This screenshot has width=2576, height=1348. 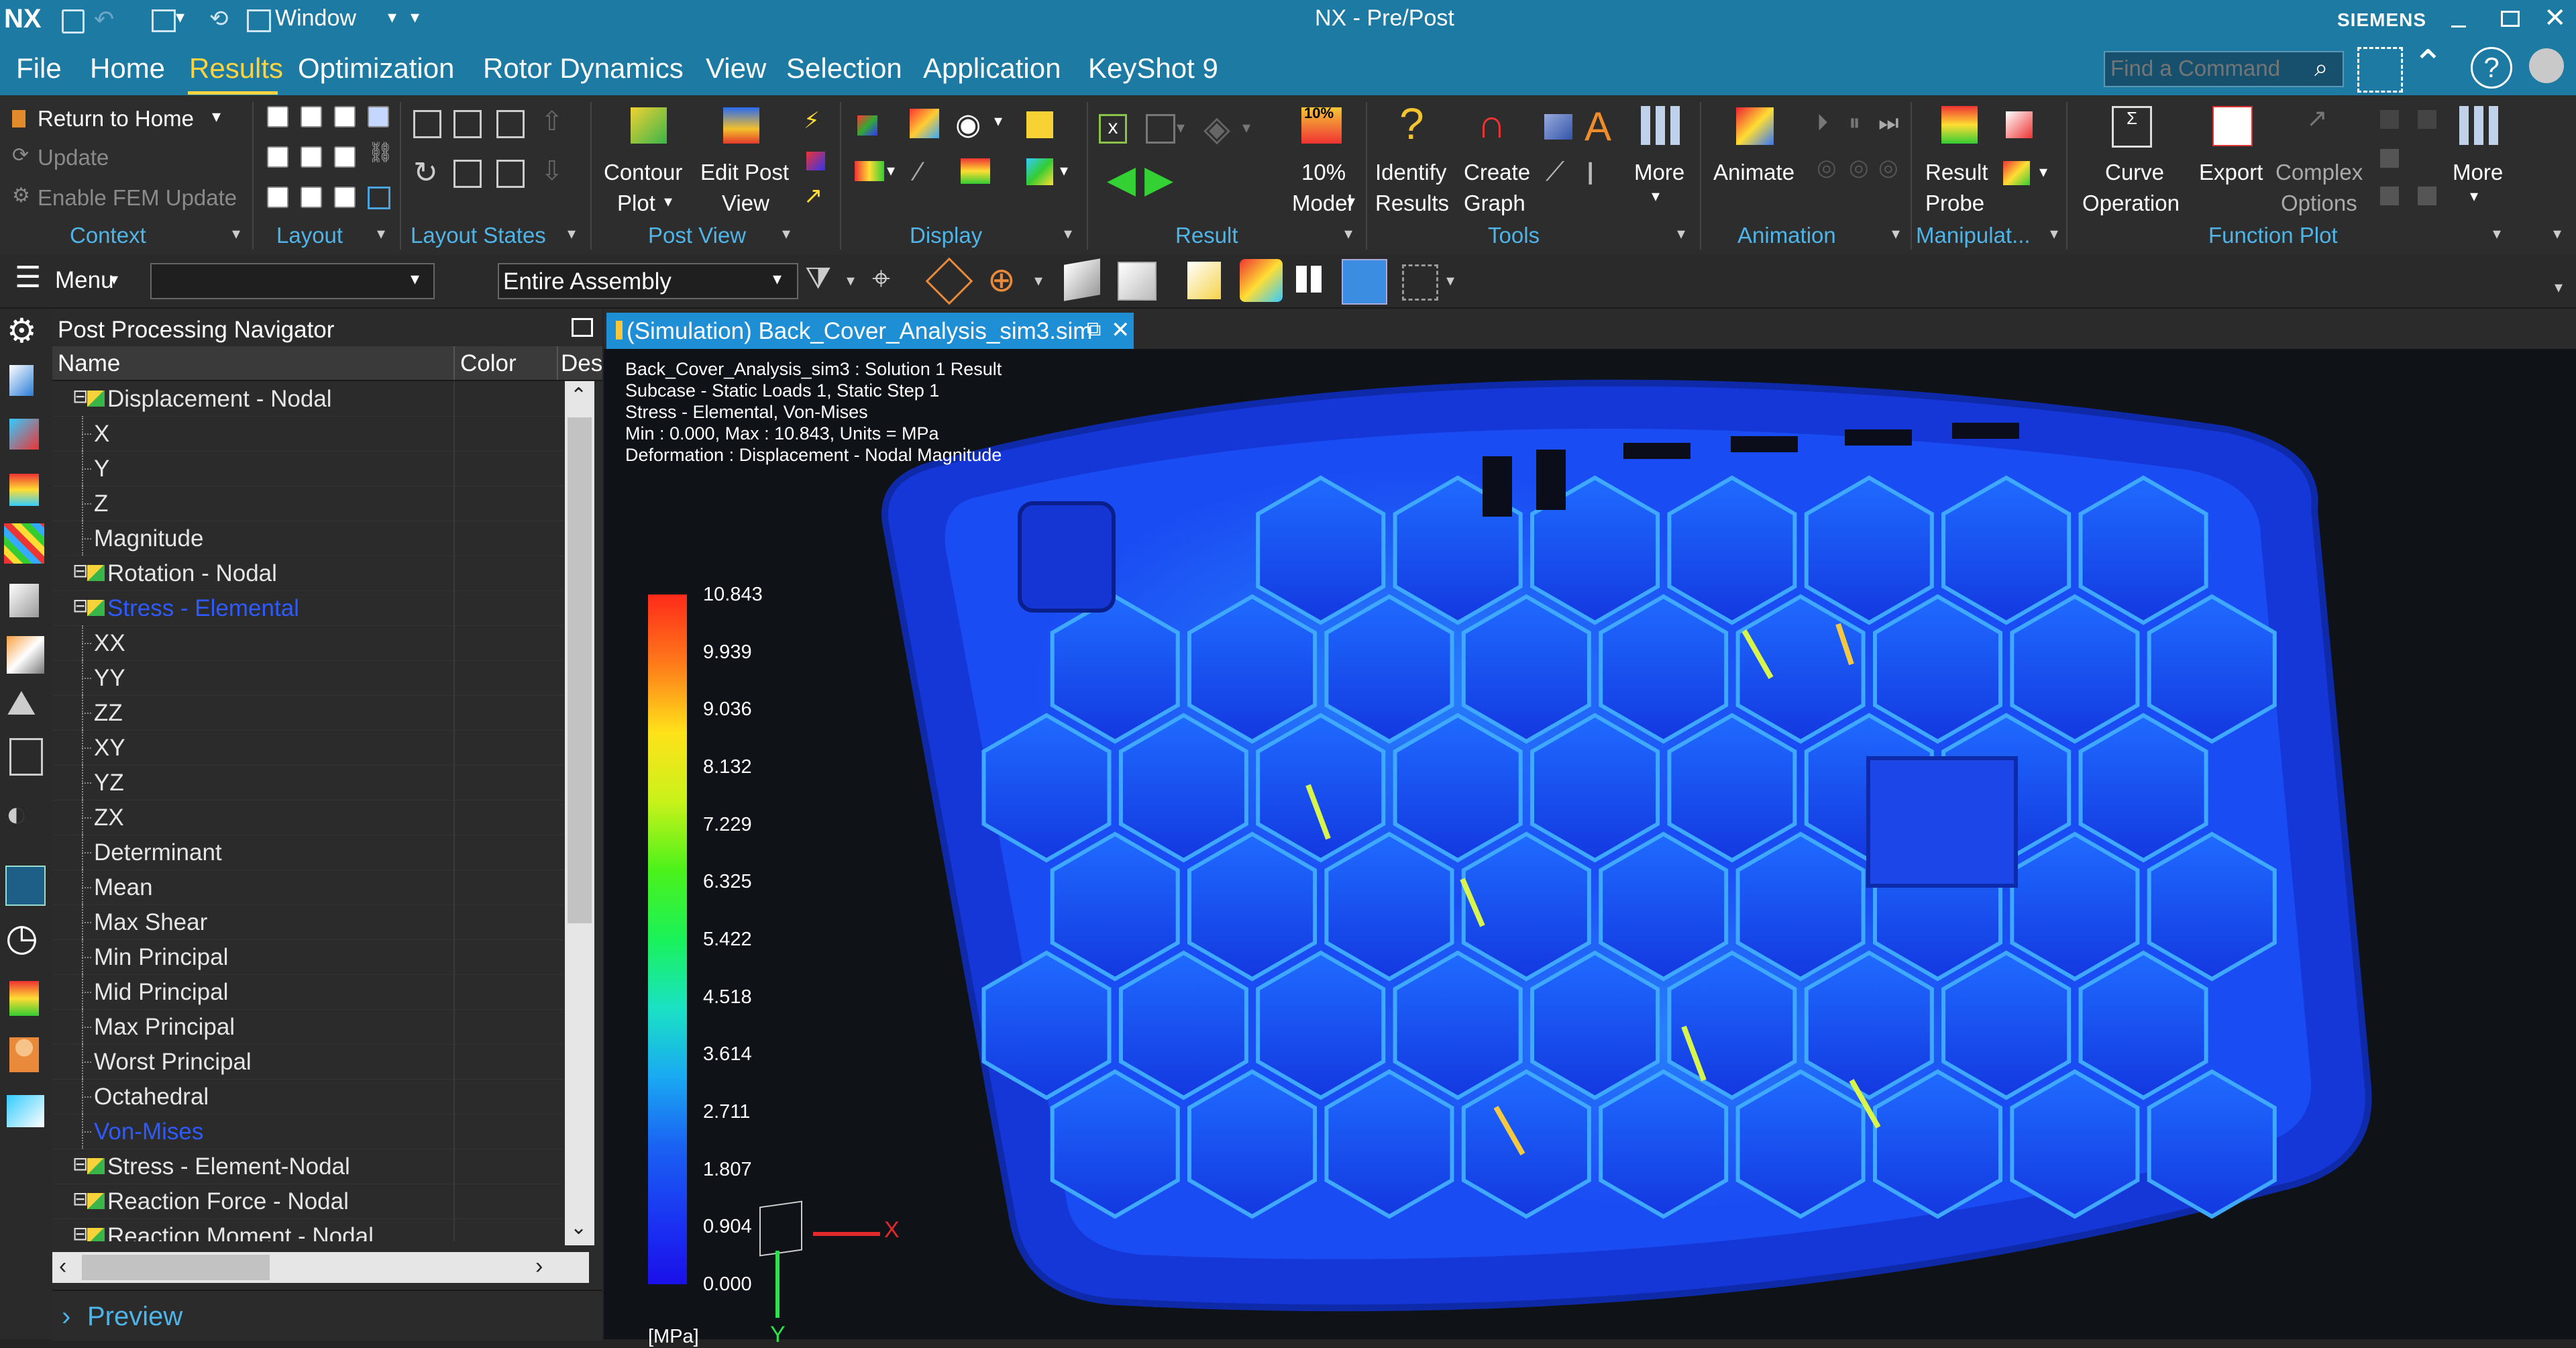 I want to click on layout-six-icon, so click(x=277, y=198).